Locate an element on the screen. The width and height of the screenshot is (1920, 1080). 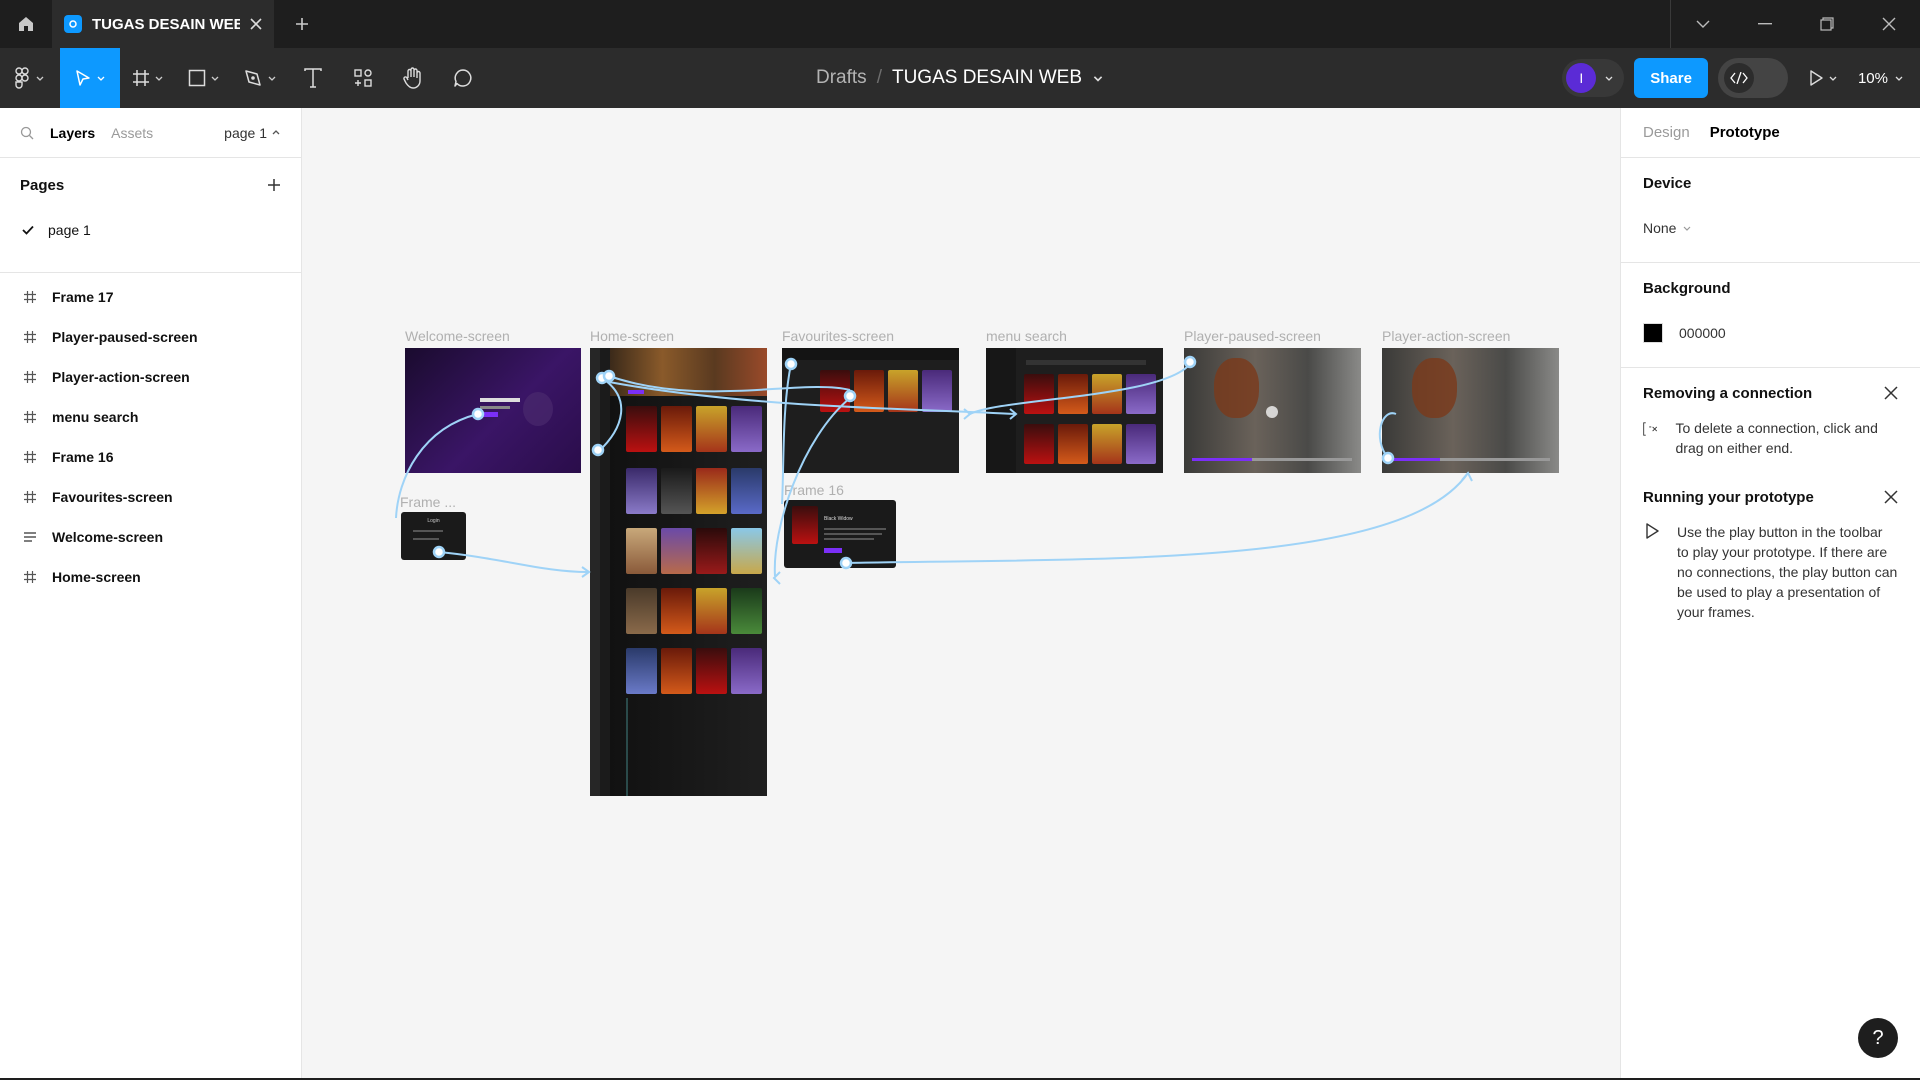
window-controls is located at coordinates (1796, 24).